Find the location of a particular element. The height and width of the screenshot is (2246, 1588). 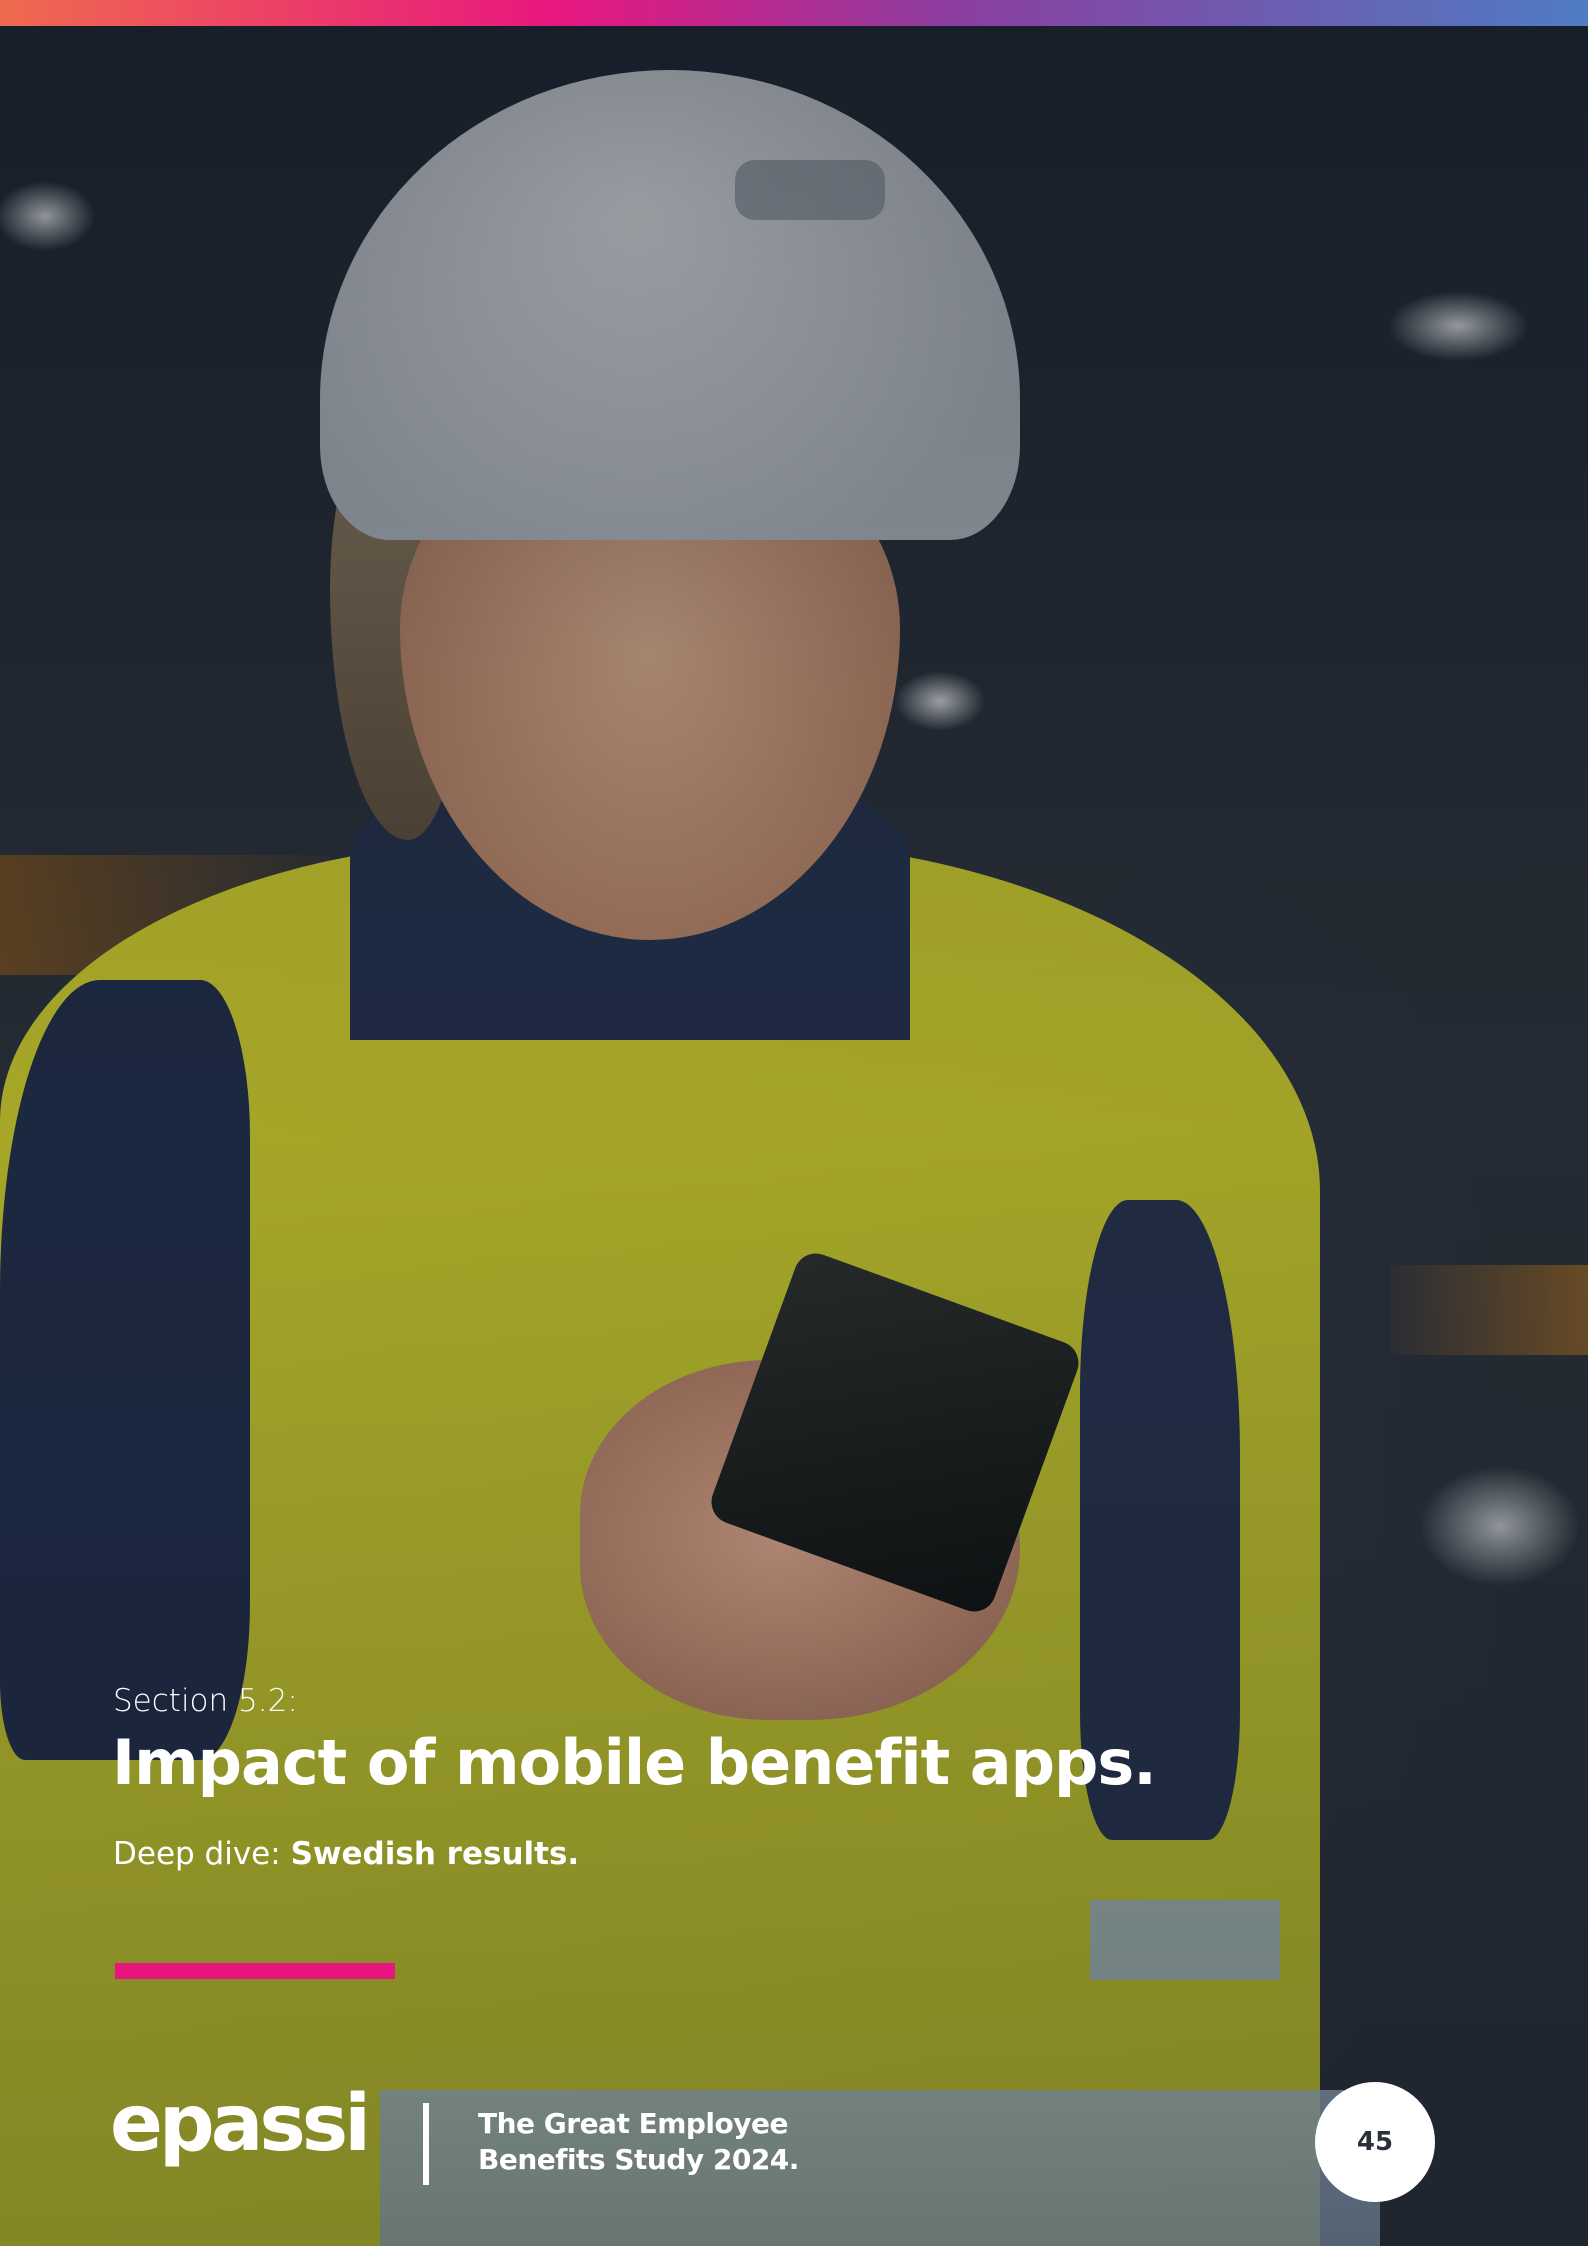

top-gradient-bar is located at coordinates (794, 13).